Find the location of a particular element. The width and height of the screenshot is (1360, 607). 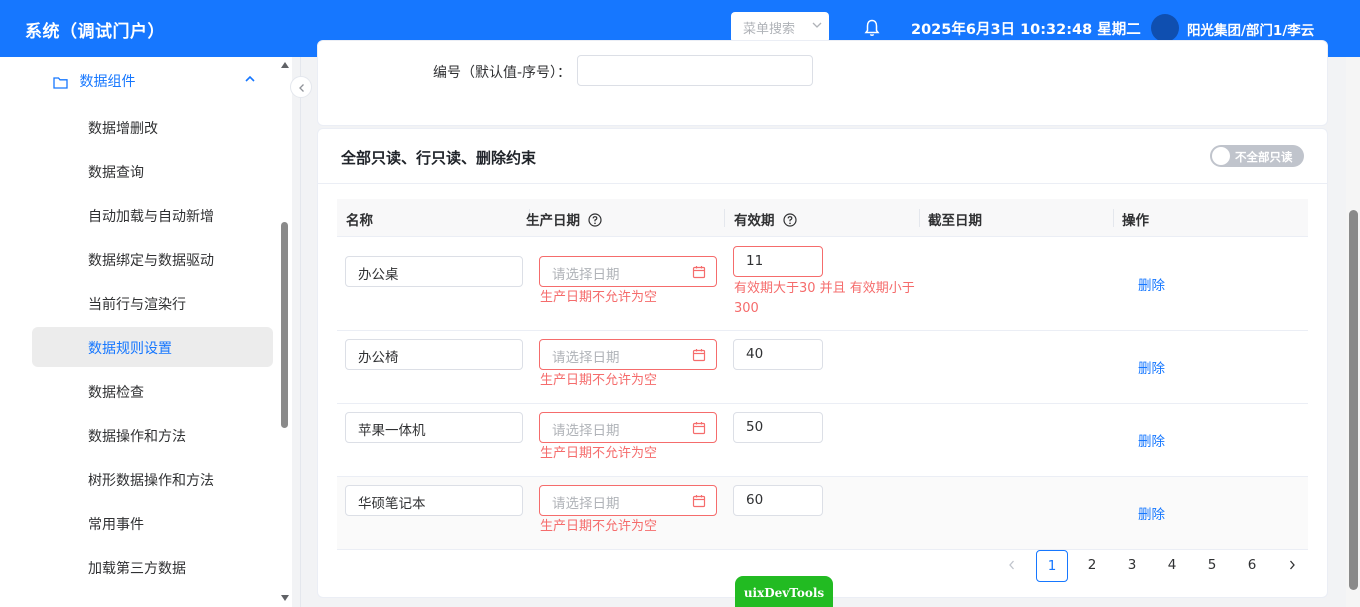

sidebar-item-current-row: 当前行与渲染行 is located at coordinates (152, 303).